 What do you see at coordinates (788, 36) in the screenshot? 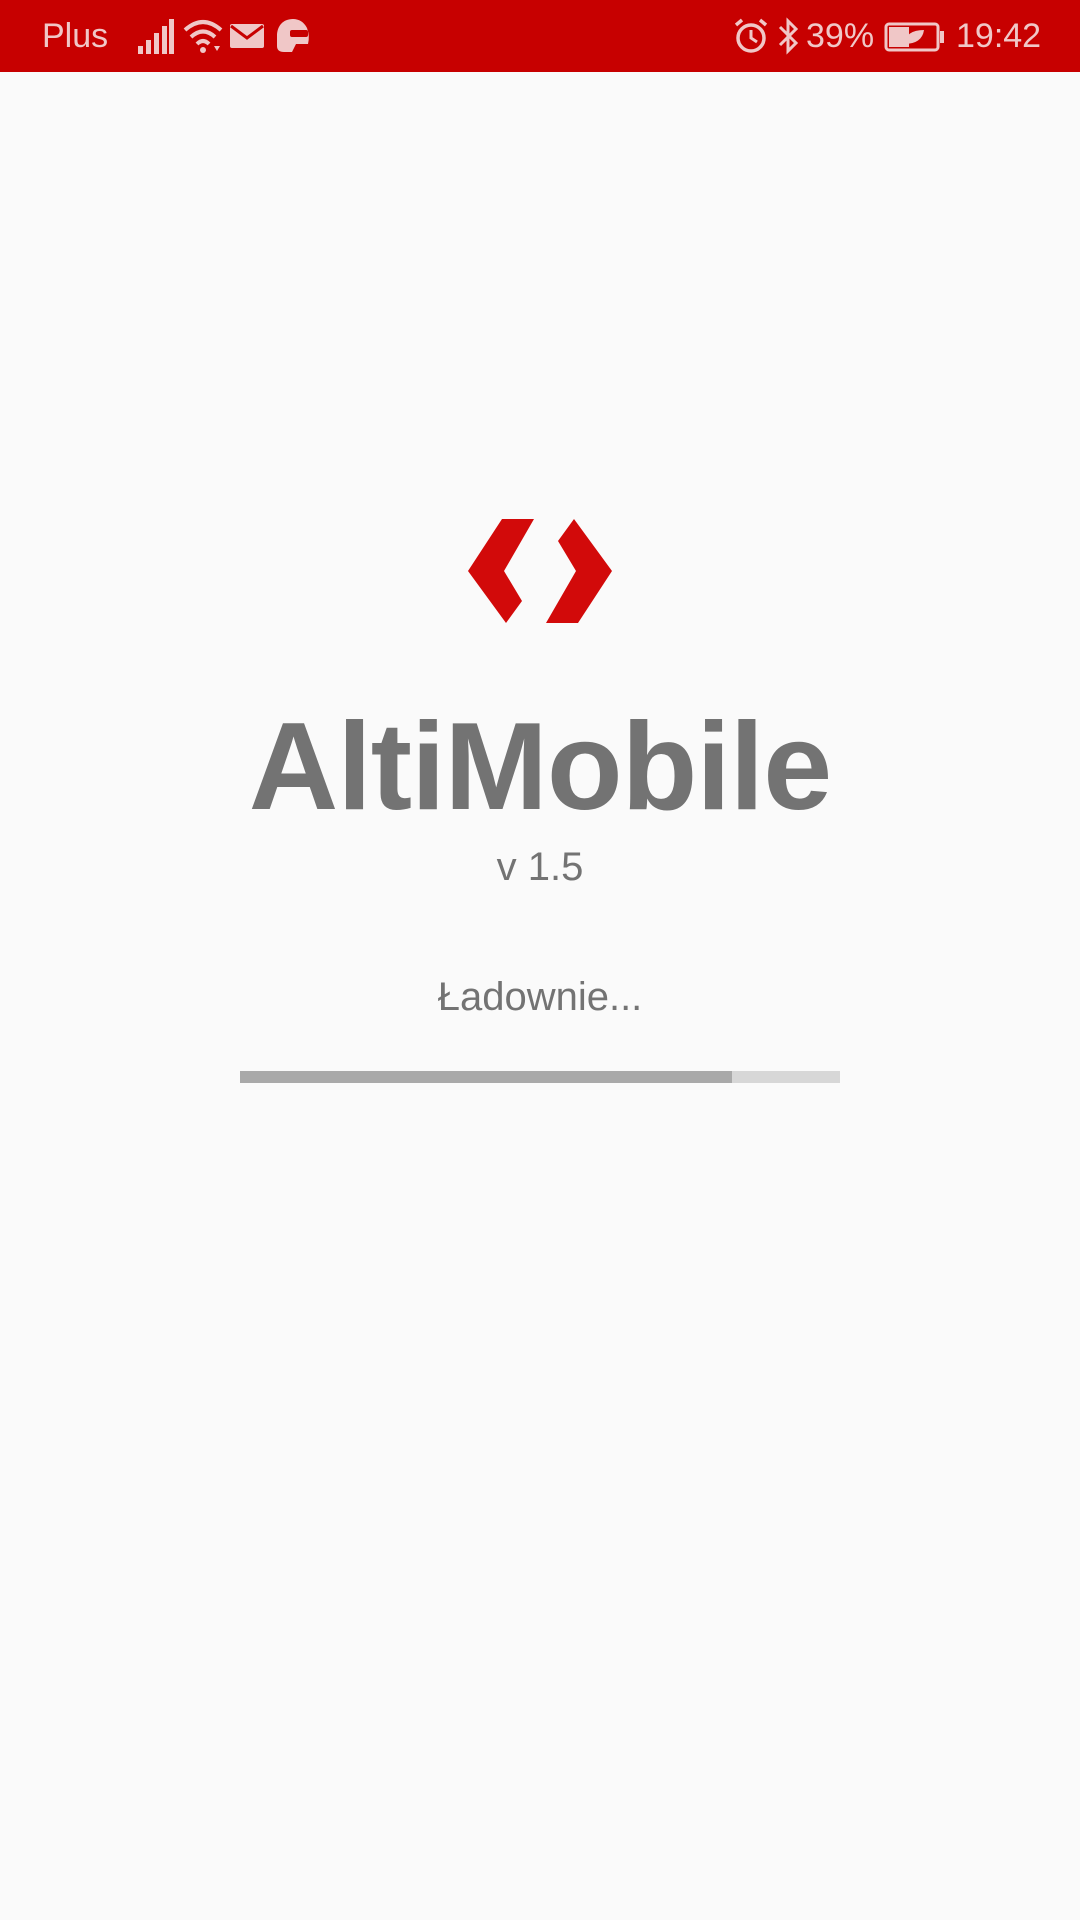
I see `bluetooth-icon` at bounding box center [788, 36].